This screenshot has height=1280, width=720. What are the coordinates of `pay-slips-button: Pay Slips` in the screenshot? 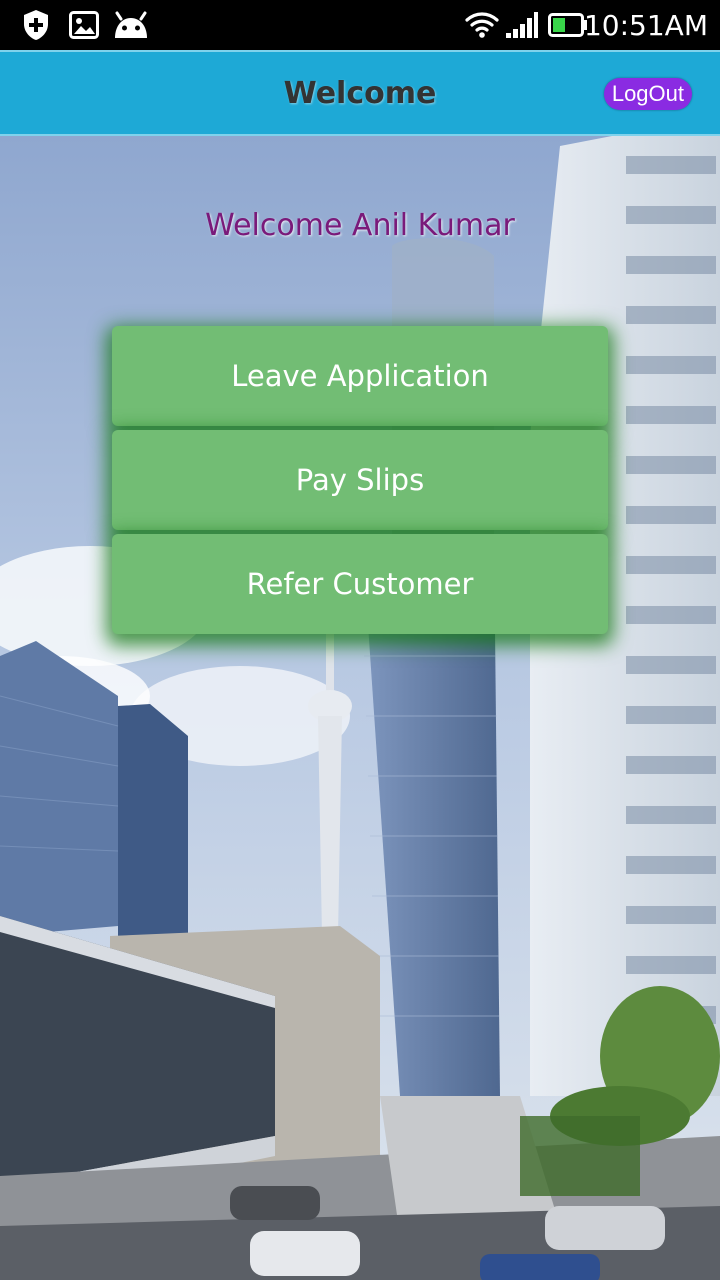 It's located at (360, 480).